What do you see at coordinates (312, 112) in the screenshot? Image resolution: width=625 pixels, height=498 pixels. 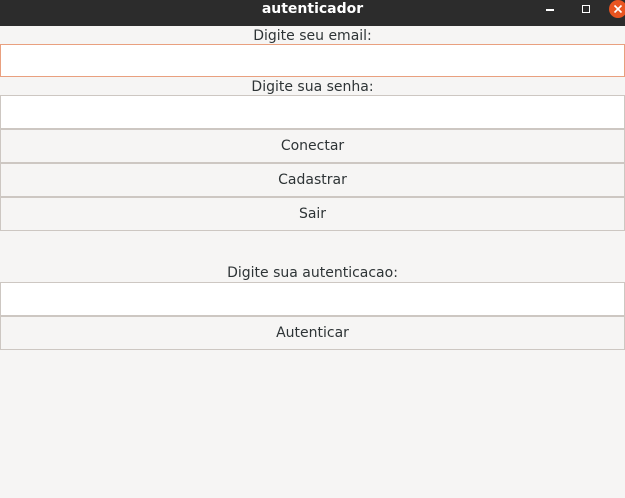 I see `password-field` at bounding box center [312, 112].